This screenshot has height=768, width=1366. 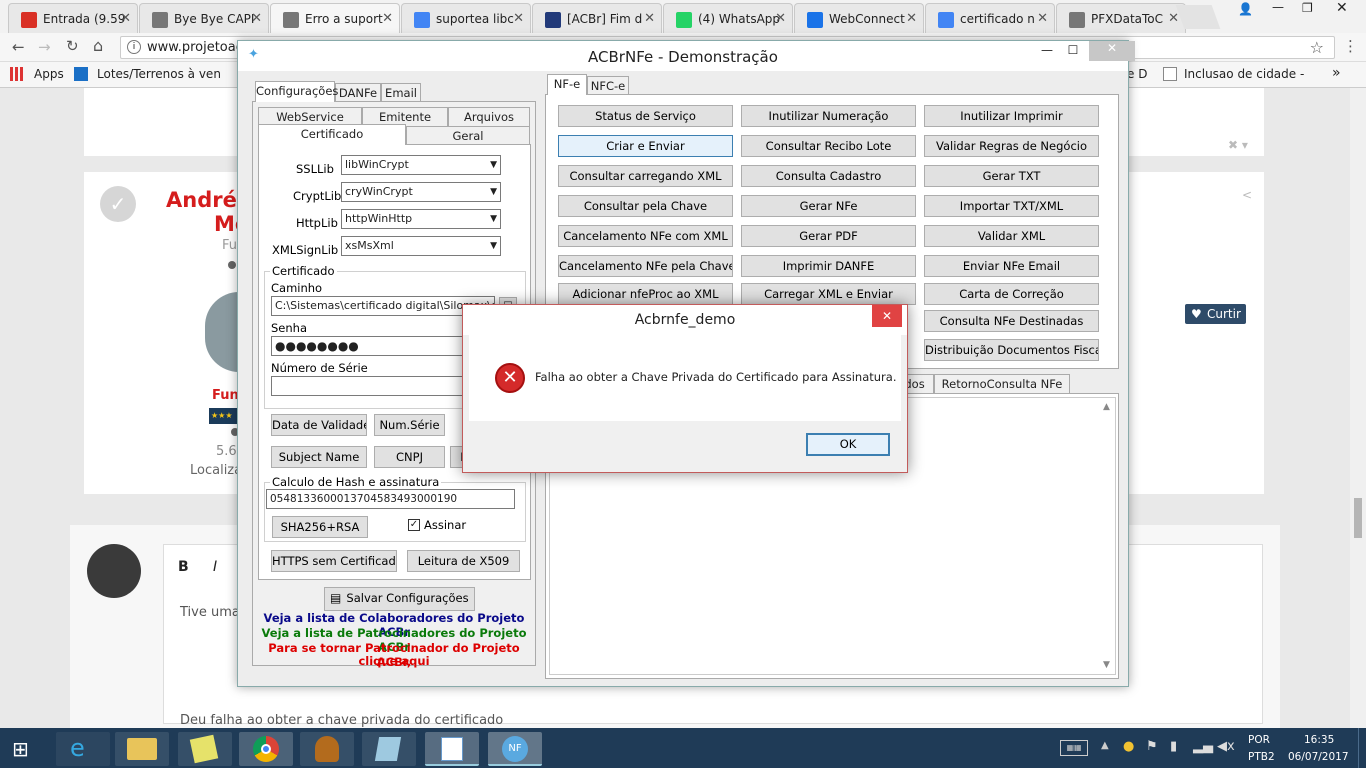 I want to click on nfe-action-button: Adicionar nfeProc ao XML, so click(x=645, y=294).